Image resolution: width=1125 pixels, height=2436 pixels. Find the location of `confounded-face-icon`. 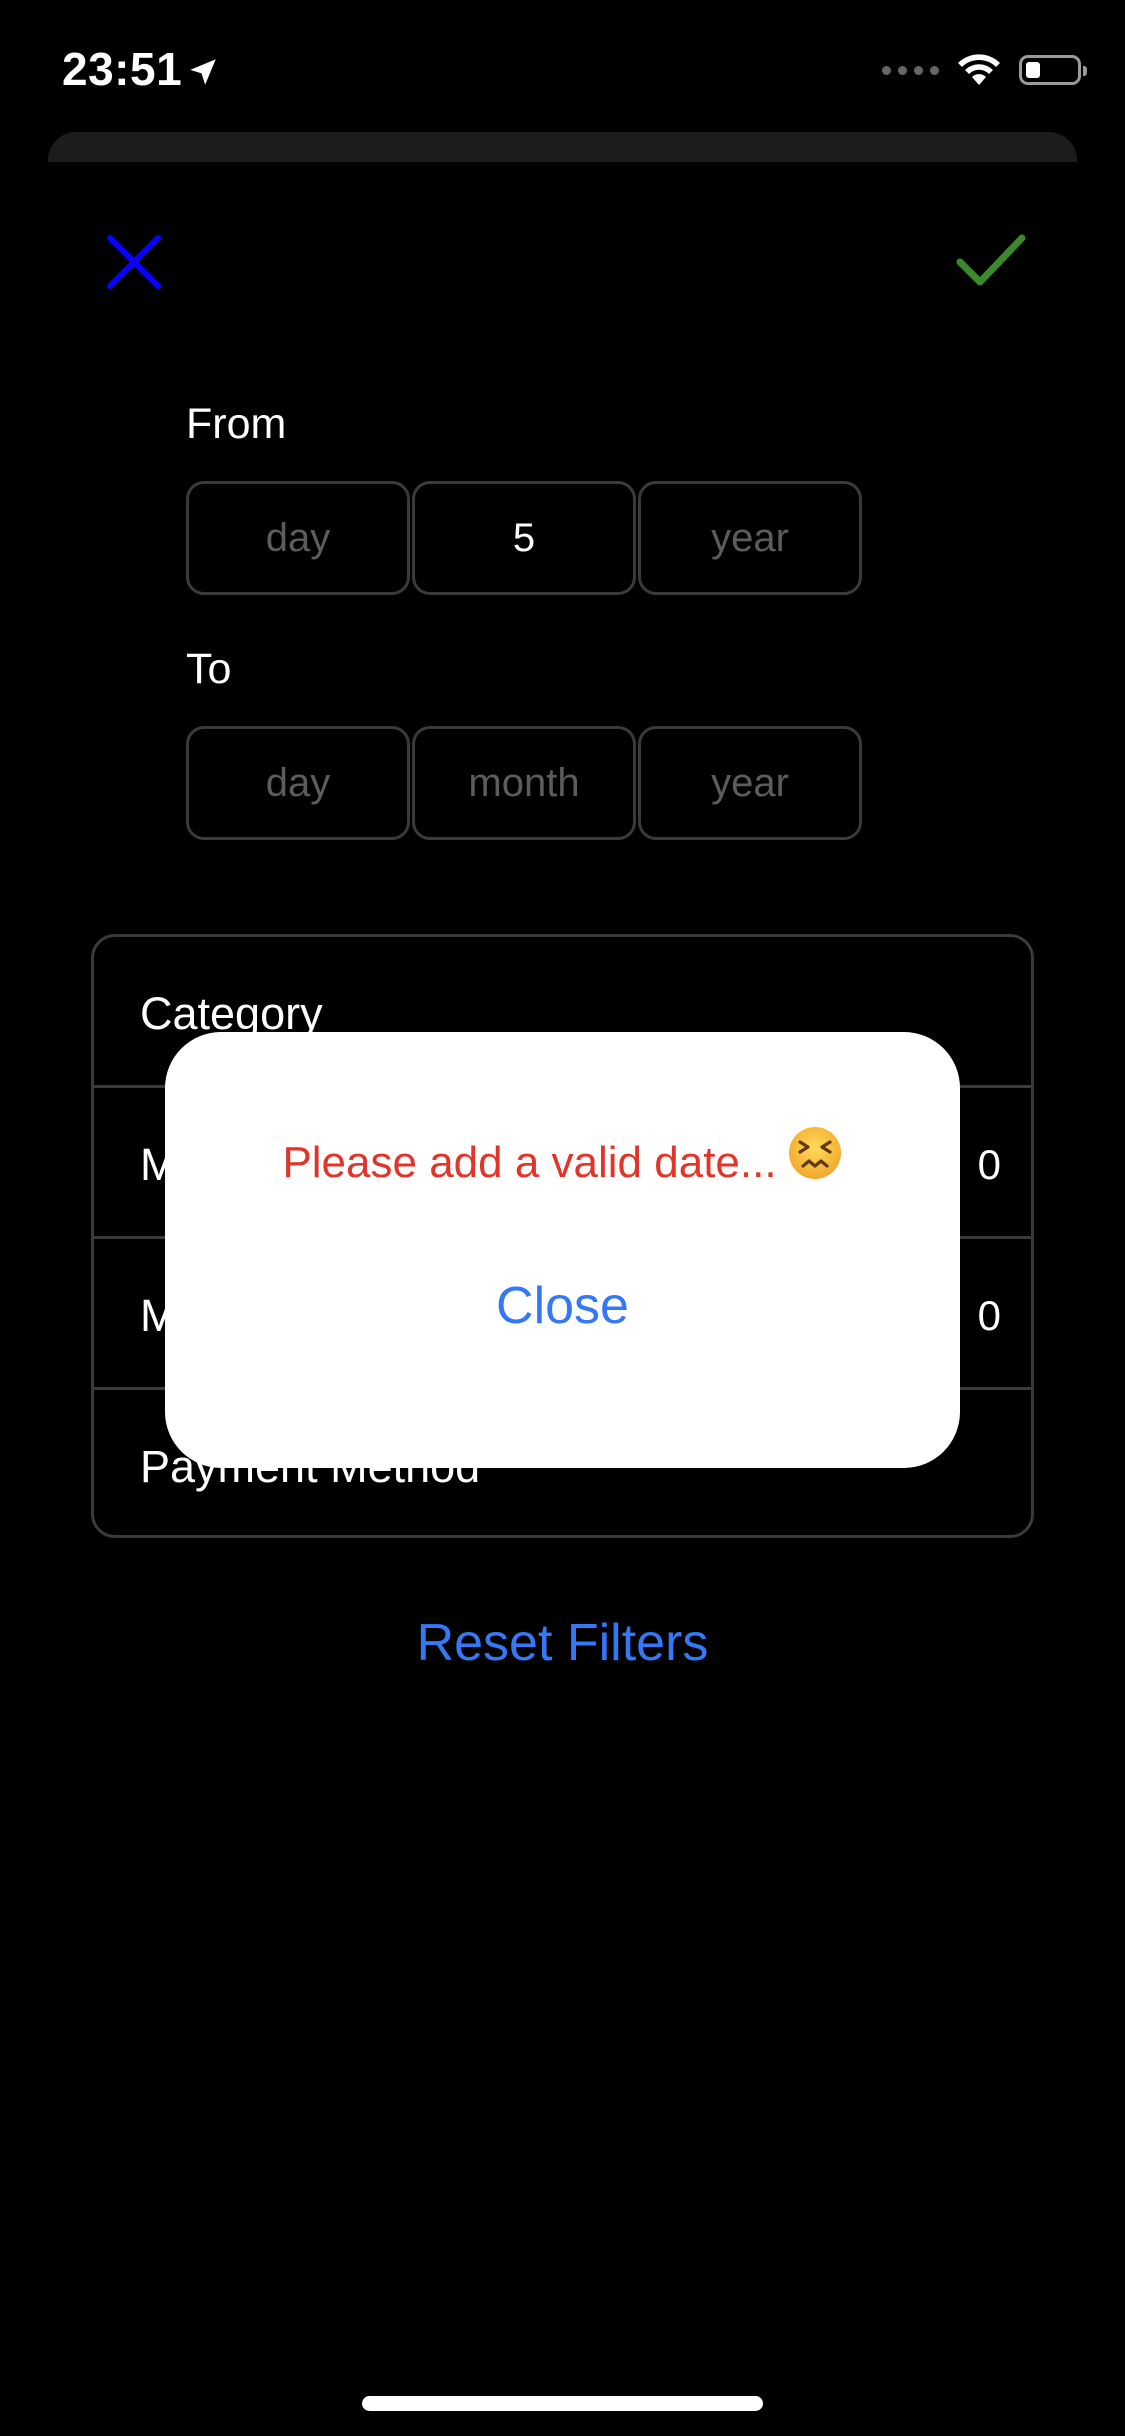

confounded-face-icon is located at coordinates (815, 1161).